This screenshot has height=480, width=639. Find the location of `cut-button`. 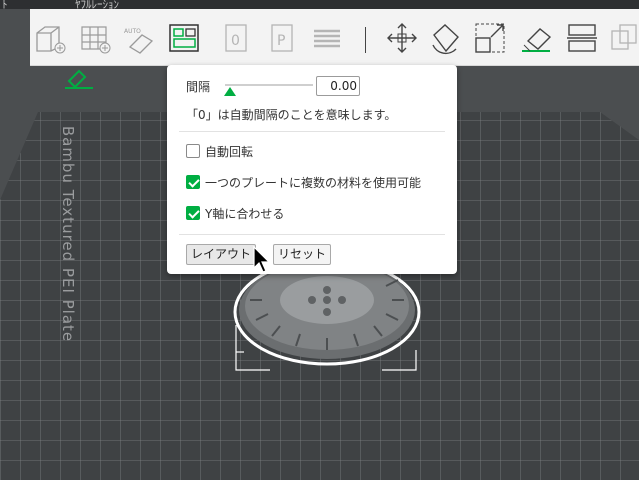

cut-button is located at coordinates (582, 38).